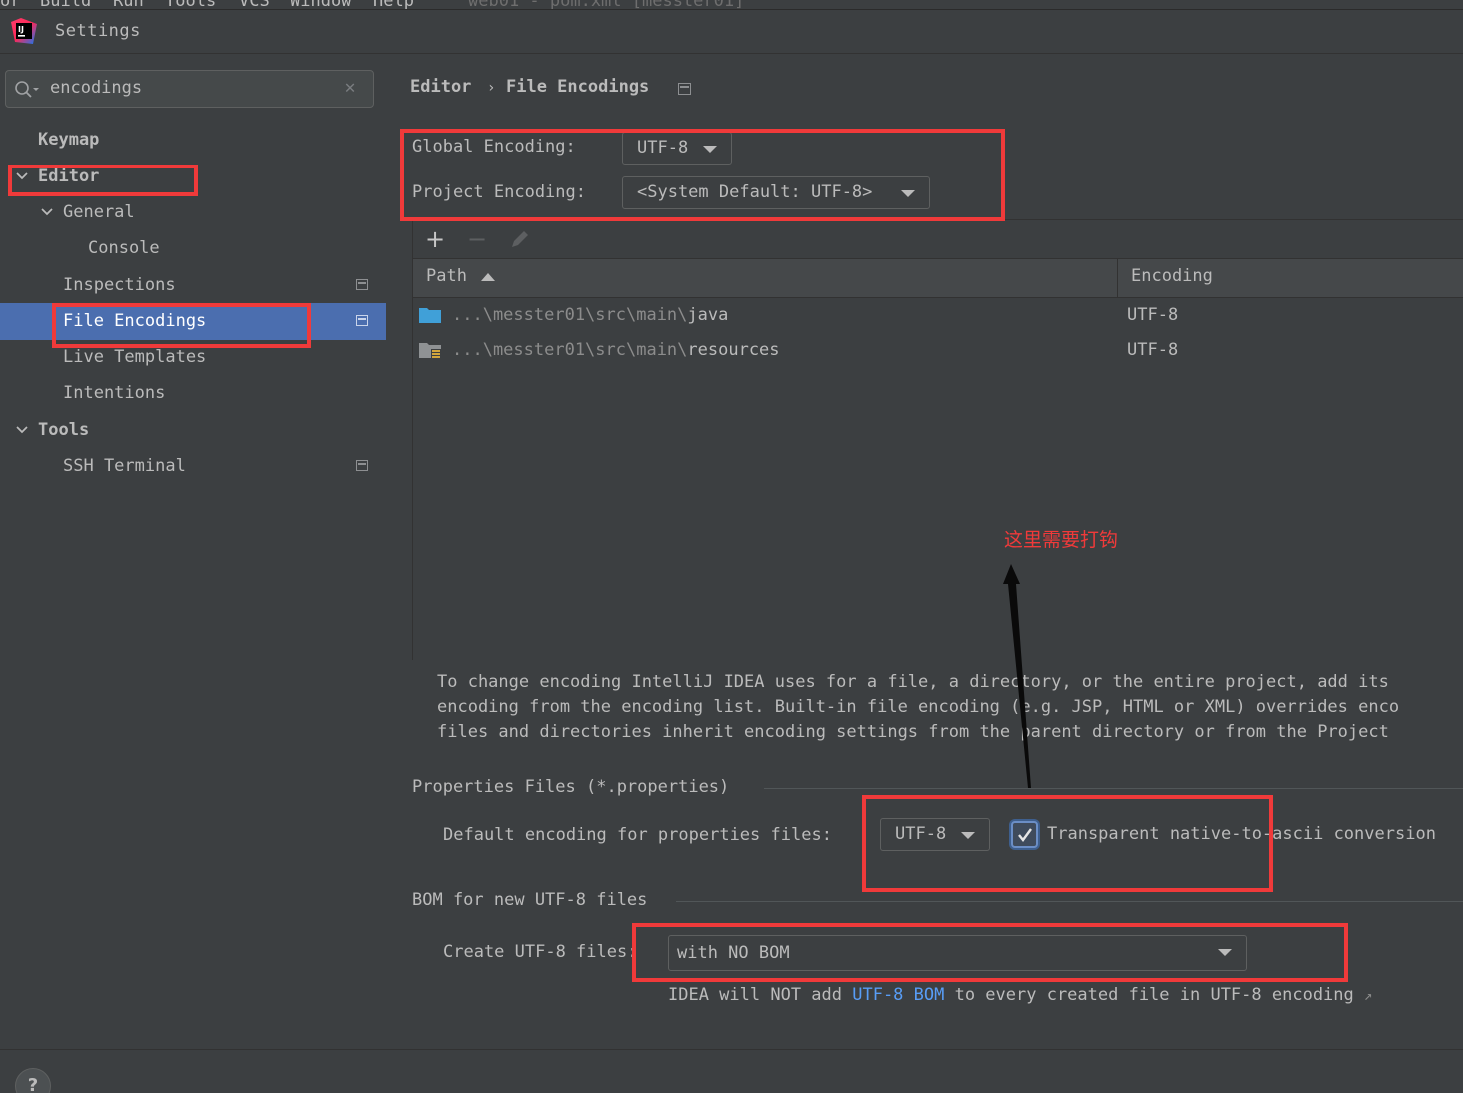 The width and height of the screenshot is (1463, 1093). Describe the element at coordinates (68, 140) in the screenshot. I see `sidebar-item-keymap: Keymap` at that location.